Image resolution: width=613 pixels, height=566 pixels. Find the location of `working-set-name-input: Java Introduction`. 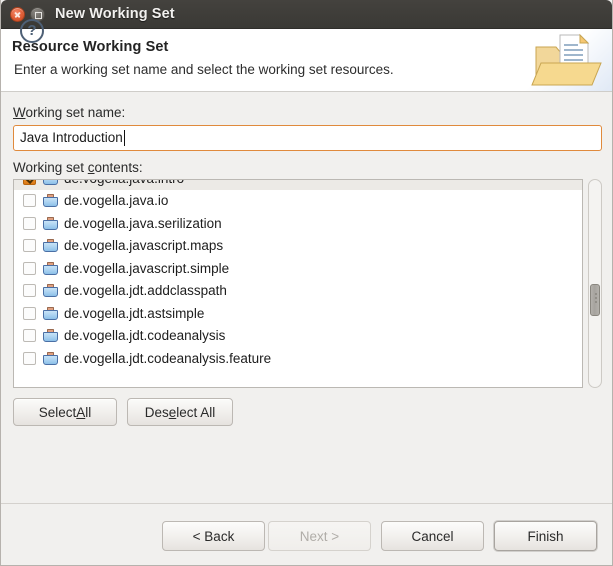

working-set-name-input: Java Introduction is located at coordinates (307, 138).